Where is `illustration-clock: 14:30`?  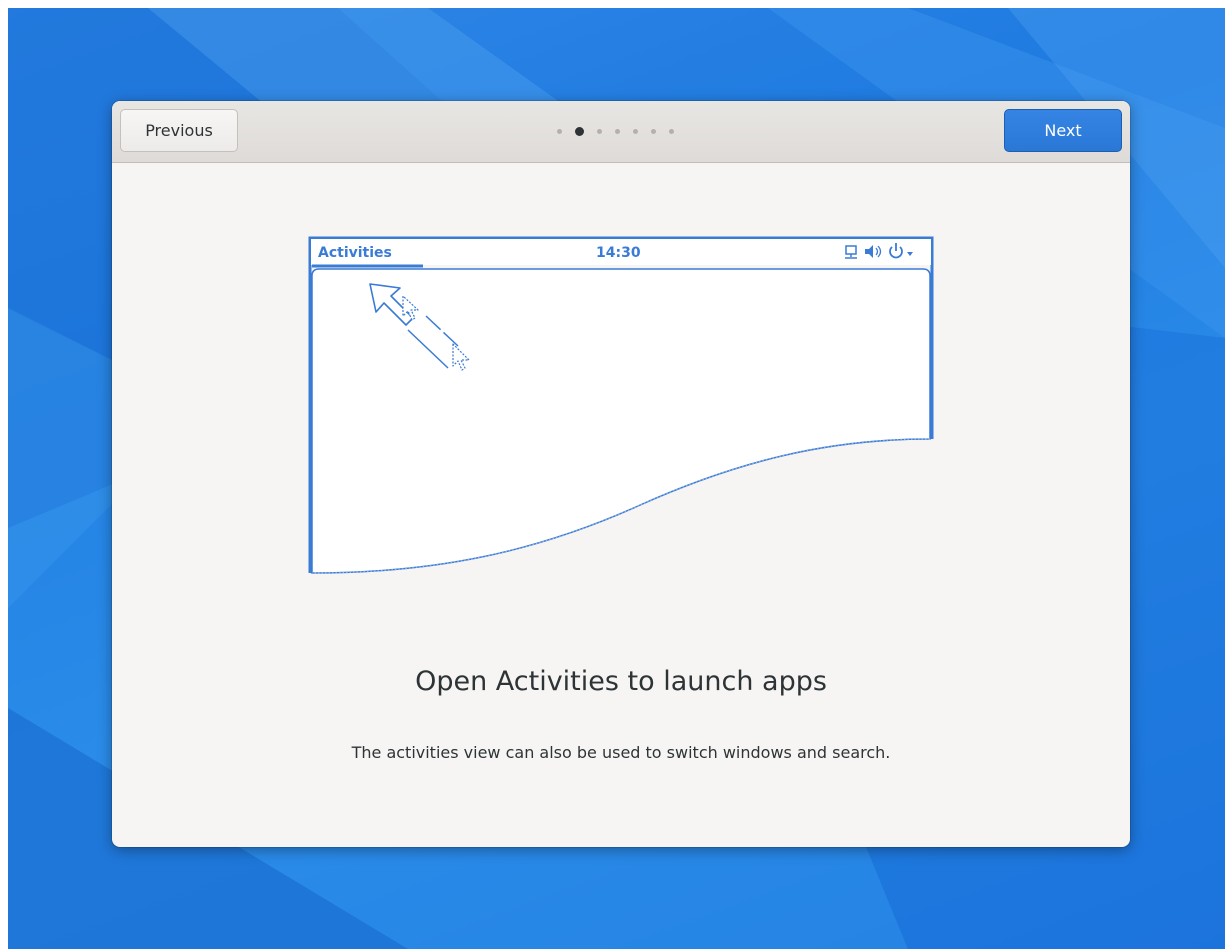
illustration-clock: 14:30 is located at coordinates (618, 253).